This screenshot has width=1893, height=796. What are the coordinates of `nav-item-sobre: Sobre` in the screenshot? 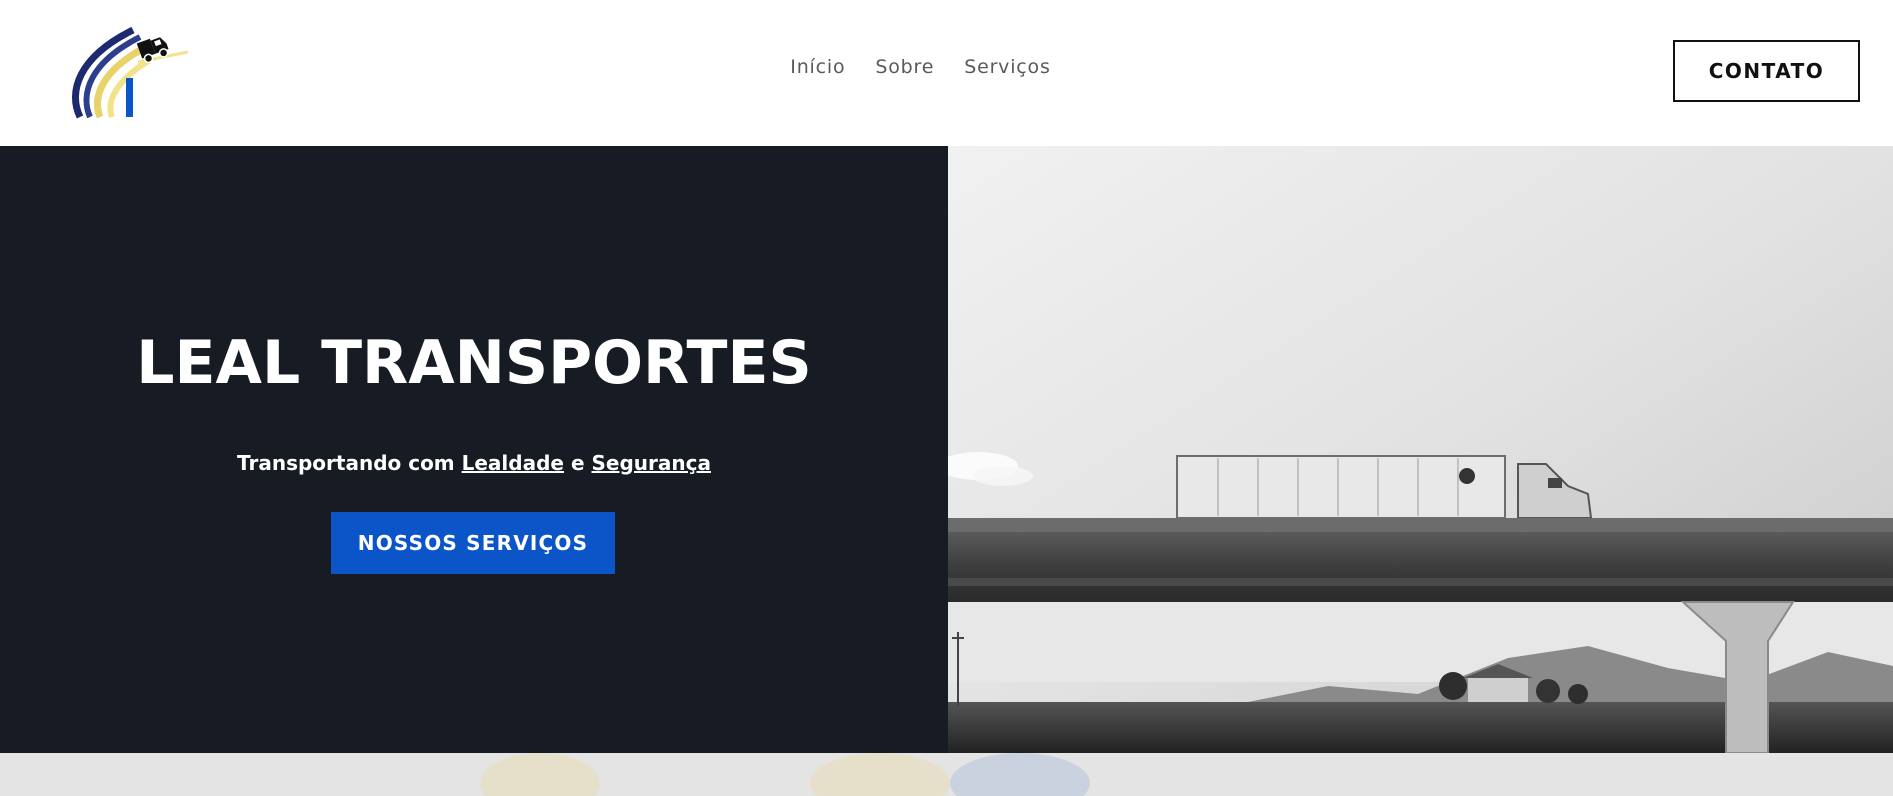 It's located at (904, 67).